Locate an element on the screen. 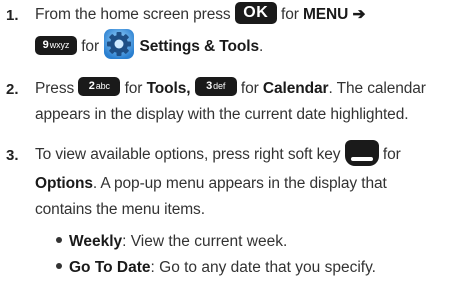  options-label: Options is located at coordinates (64, 183).